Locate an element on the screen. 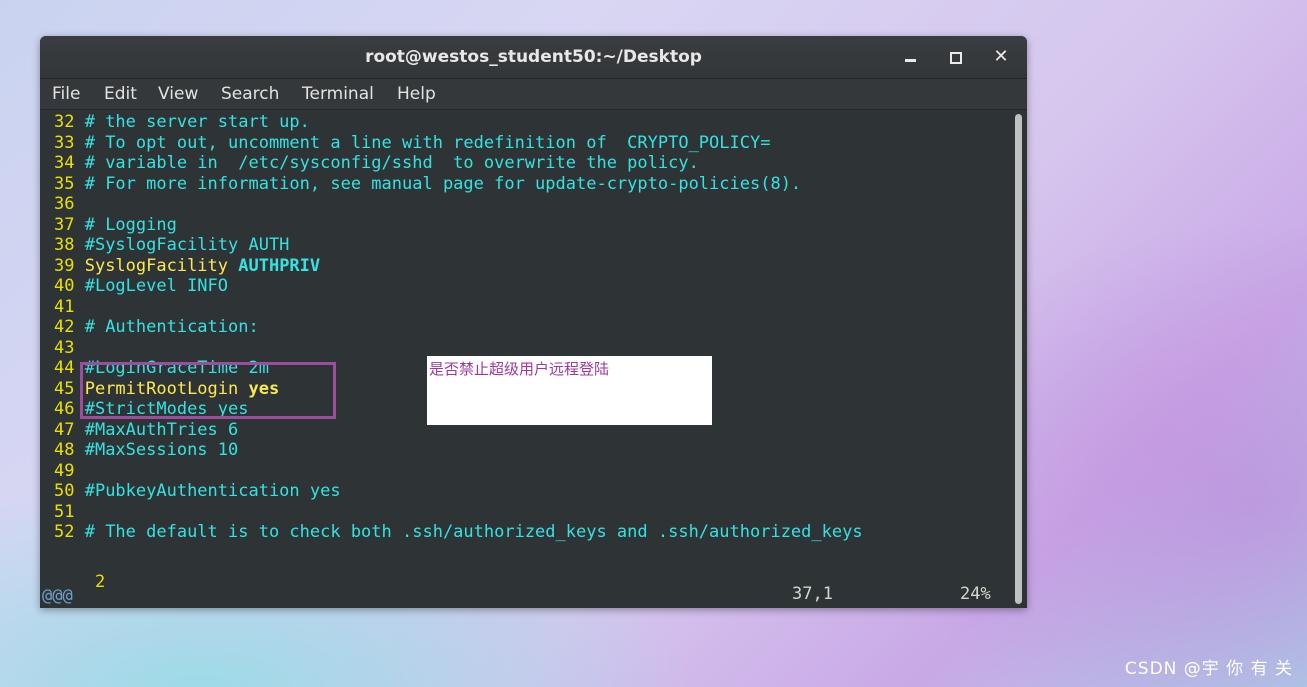 The image size is (1307, 687). line-text: # Logging is located at coordinates (125, 224).